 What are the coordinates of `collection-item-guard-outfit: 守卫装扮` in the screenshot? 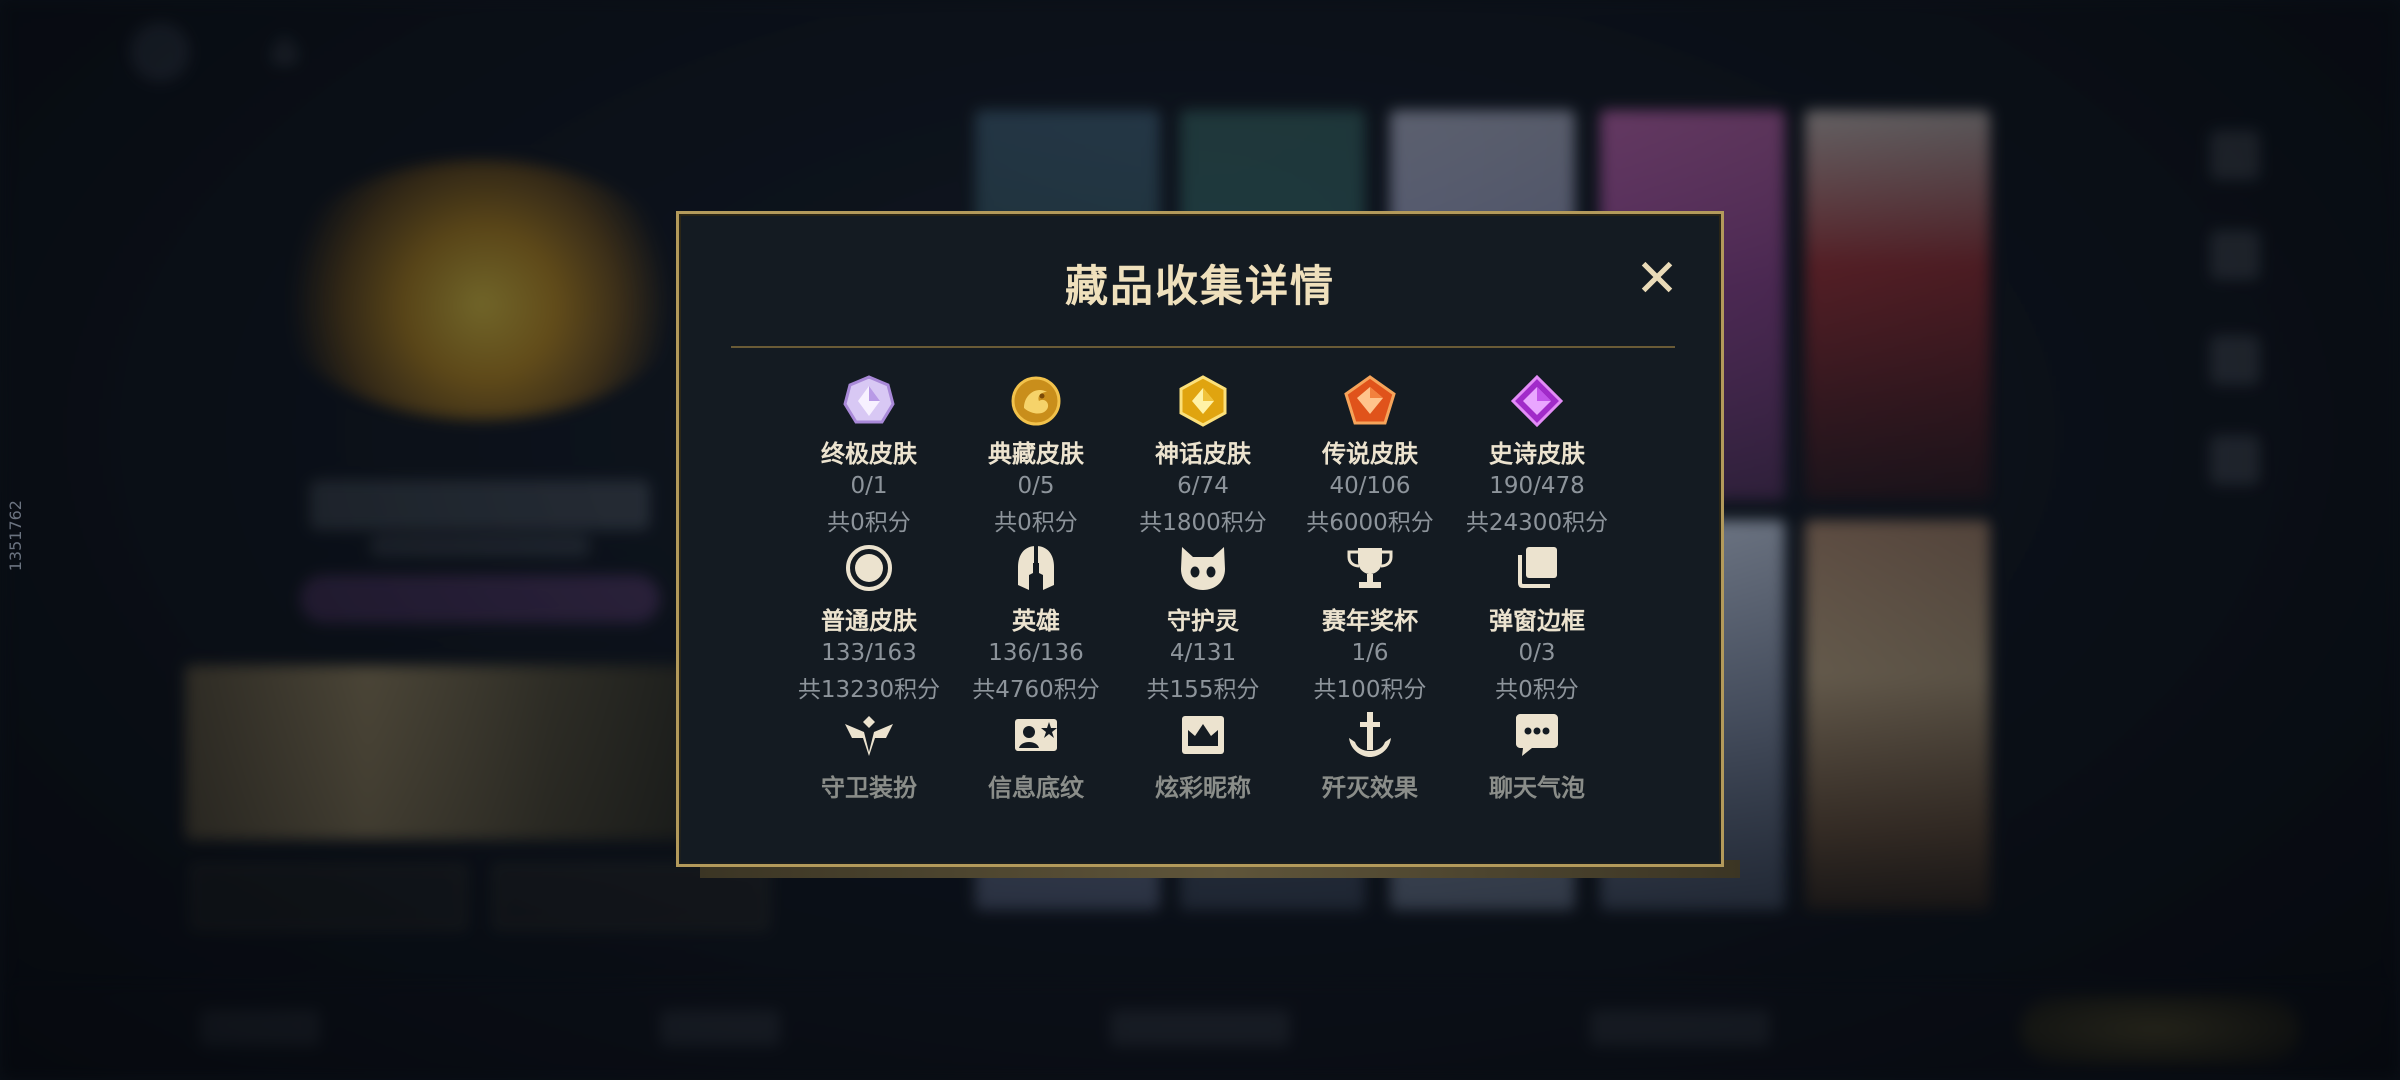 It's located at (869, 755).